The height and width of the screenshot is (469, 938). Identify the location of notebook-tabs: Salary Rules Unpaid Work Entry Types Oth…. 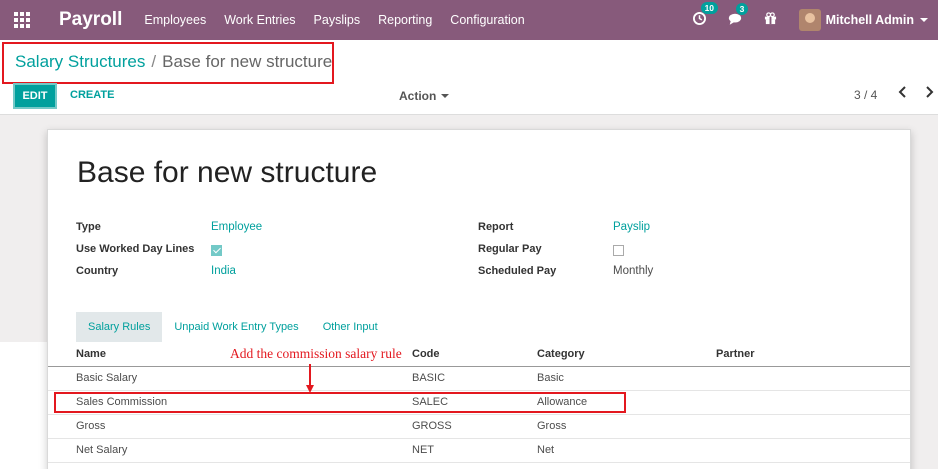
(233, 327).